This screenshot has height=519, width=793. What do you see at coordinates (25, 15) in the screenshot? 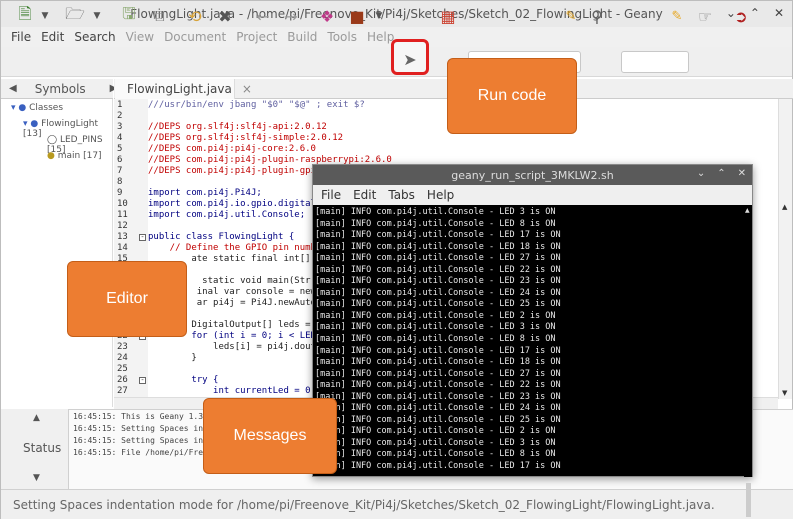
I see `new-file-icon: 🗎` at bounding box center [25, 15].